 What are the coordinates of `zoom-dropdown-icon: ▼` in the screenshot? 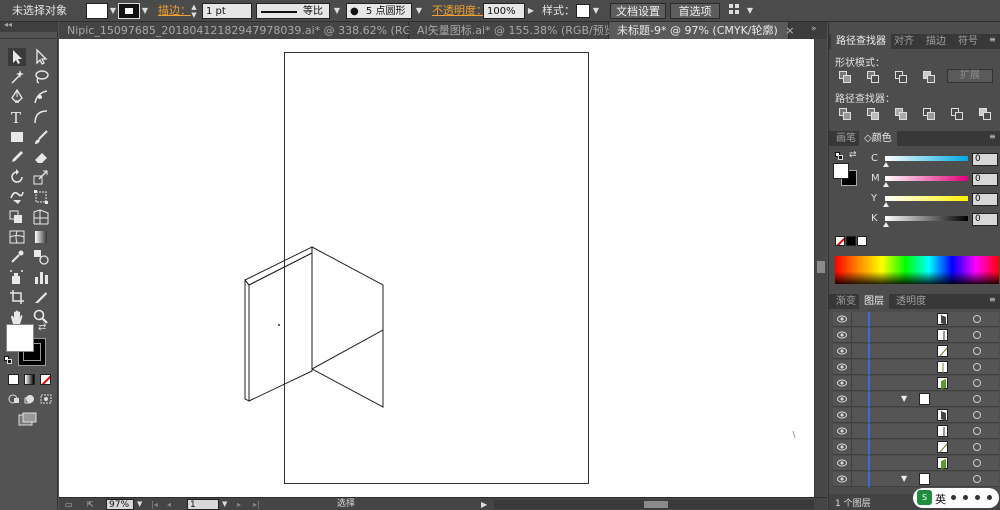 It's located at (139, 504).